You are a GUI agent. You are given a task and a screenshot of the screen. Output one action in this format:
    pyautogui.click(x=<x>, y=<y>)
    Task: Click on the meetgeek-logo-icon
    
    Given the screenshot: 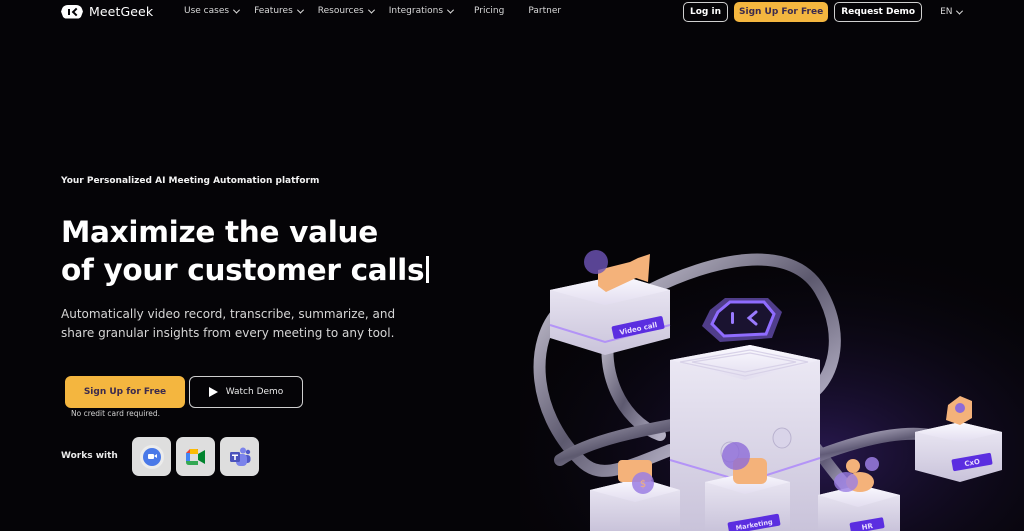 What is the action you would take?
    pyautogui.click(x=72, y=11)
    